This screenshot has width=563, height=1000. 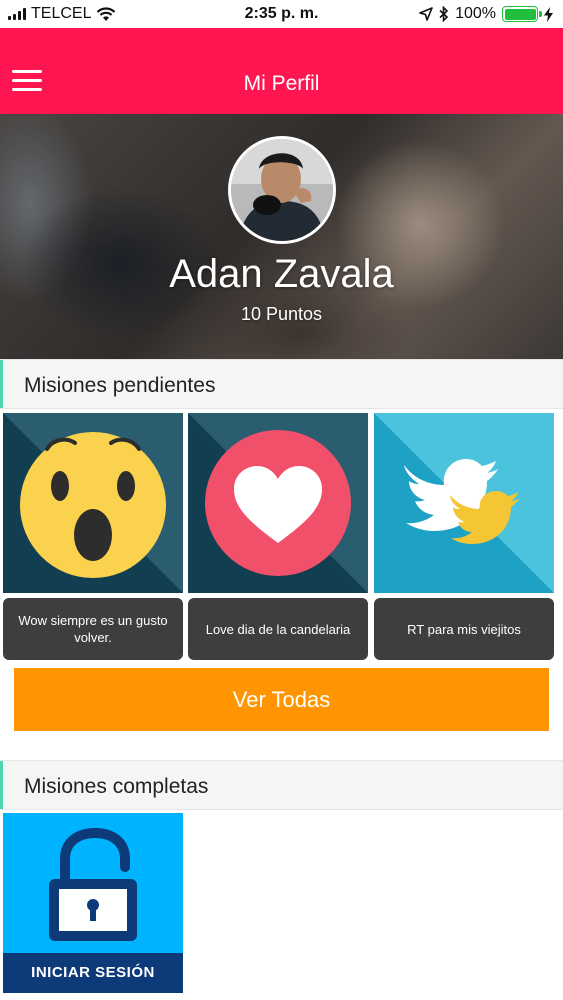 What do you see at coordinates (93, 503) in the screenshot?
I see `wow-emoji-icon` at bounding box center [93, 503].